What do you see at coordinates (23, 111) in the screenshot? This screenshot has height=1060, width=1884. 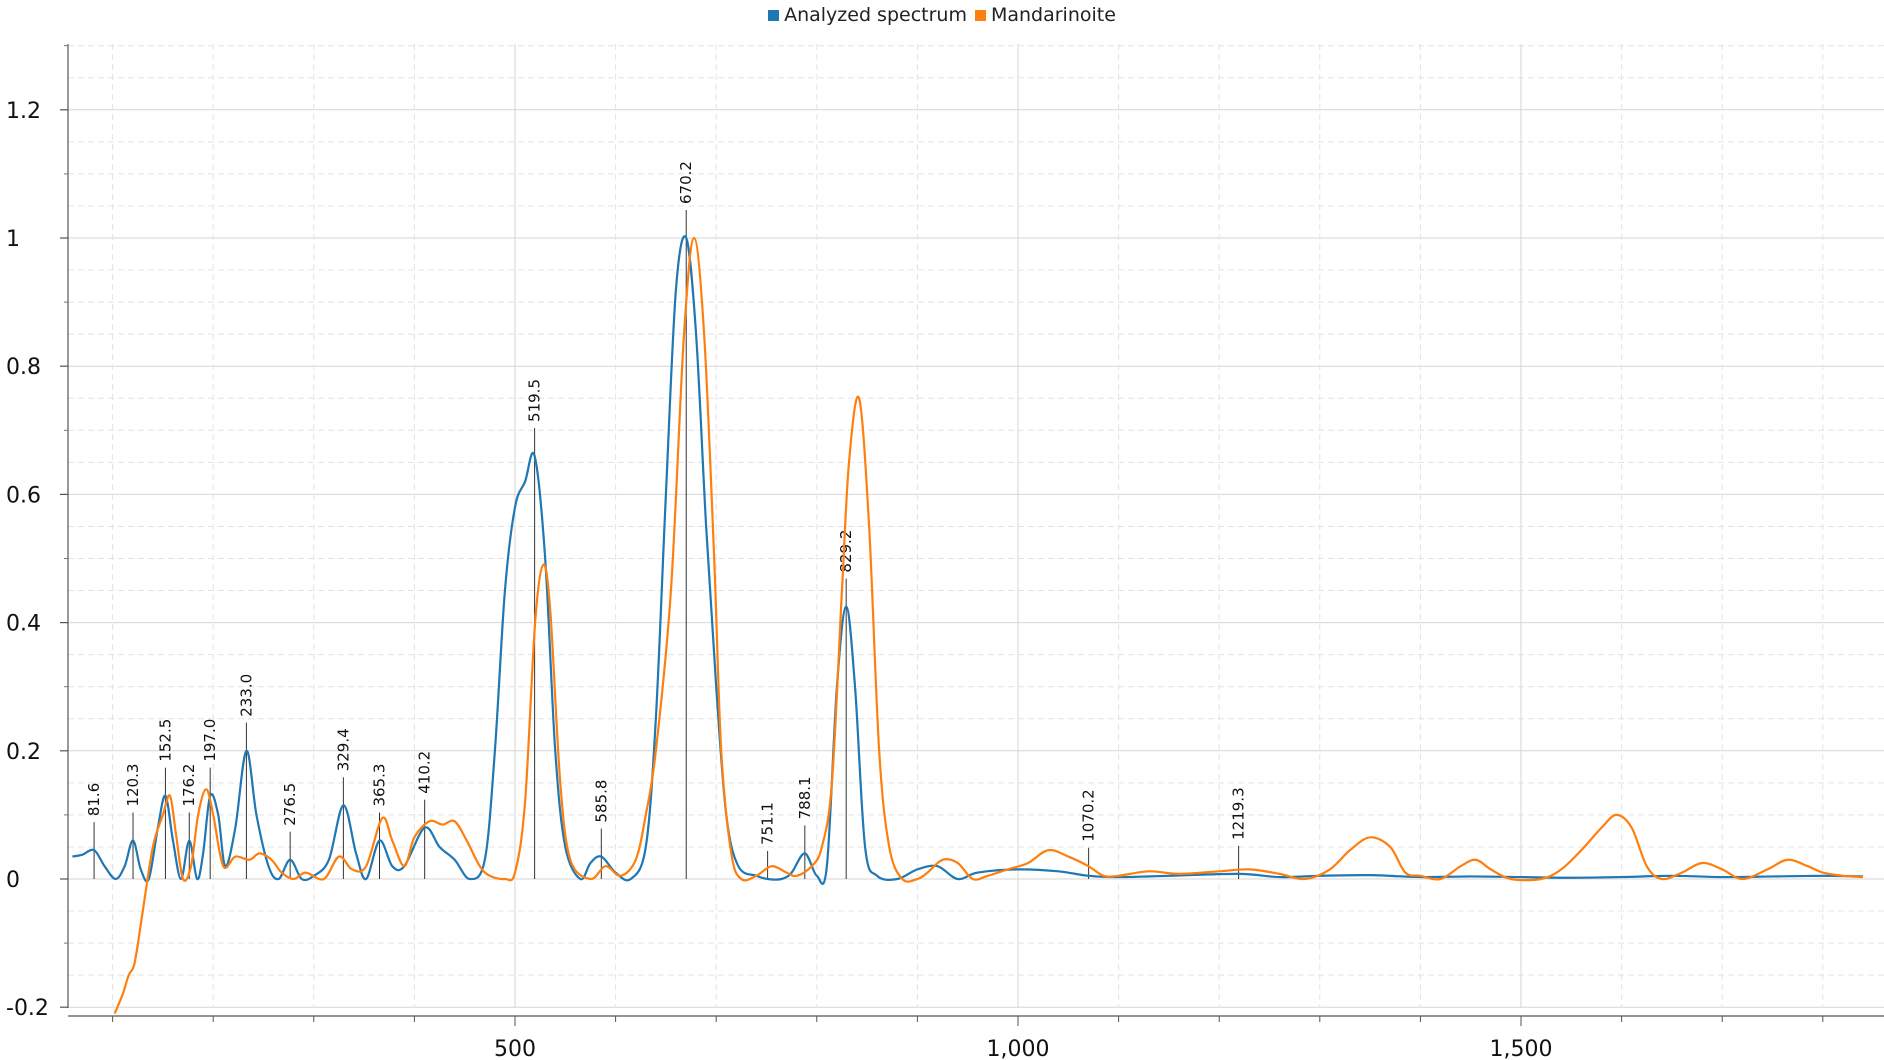 I see `y-tick-label: 1.2` at bounding box center [23, 111].